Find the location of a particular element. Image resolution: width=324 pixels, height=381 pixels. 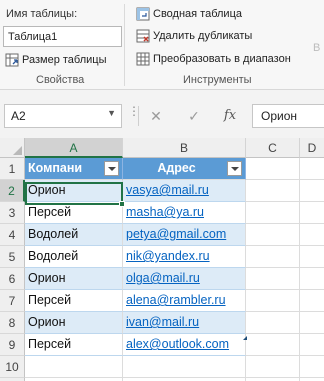

row-header: 5 is located at coordinates (12, 257).